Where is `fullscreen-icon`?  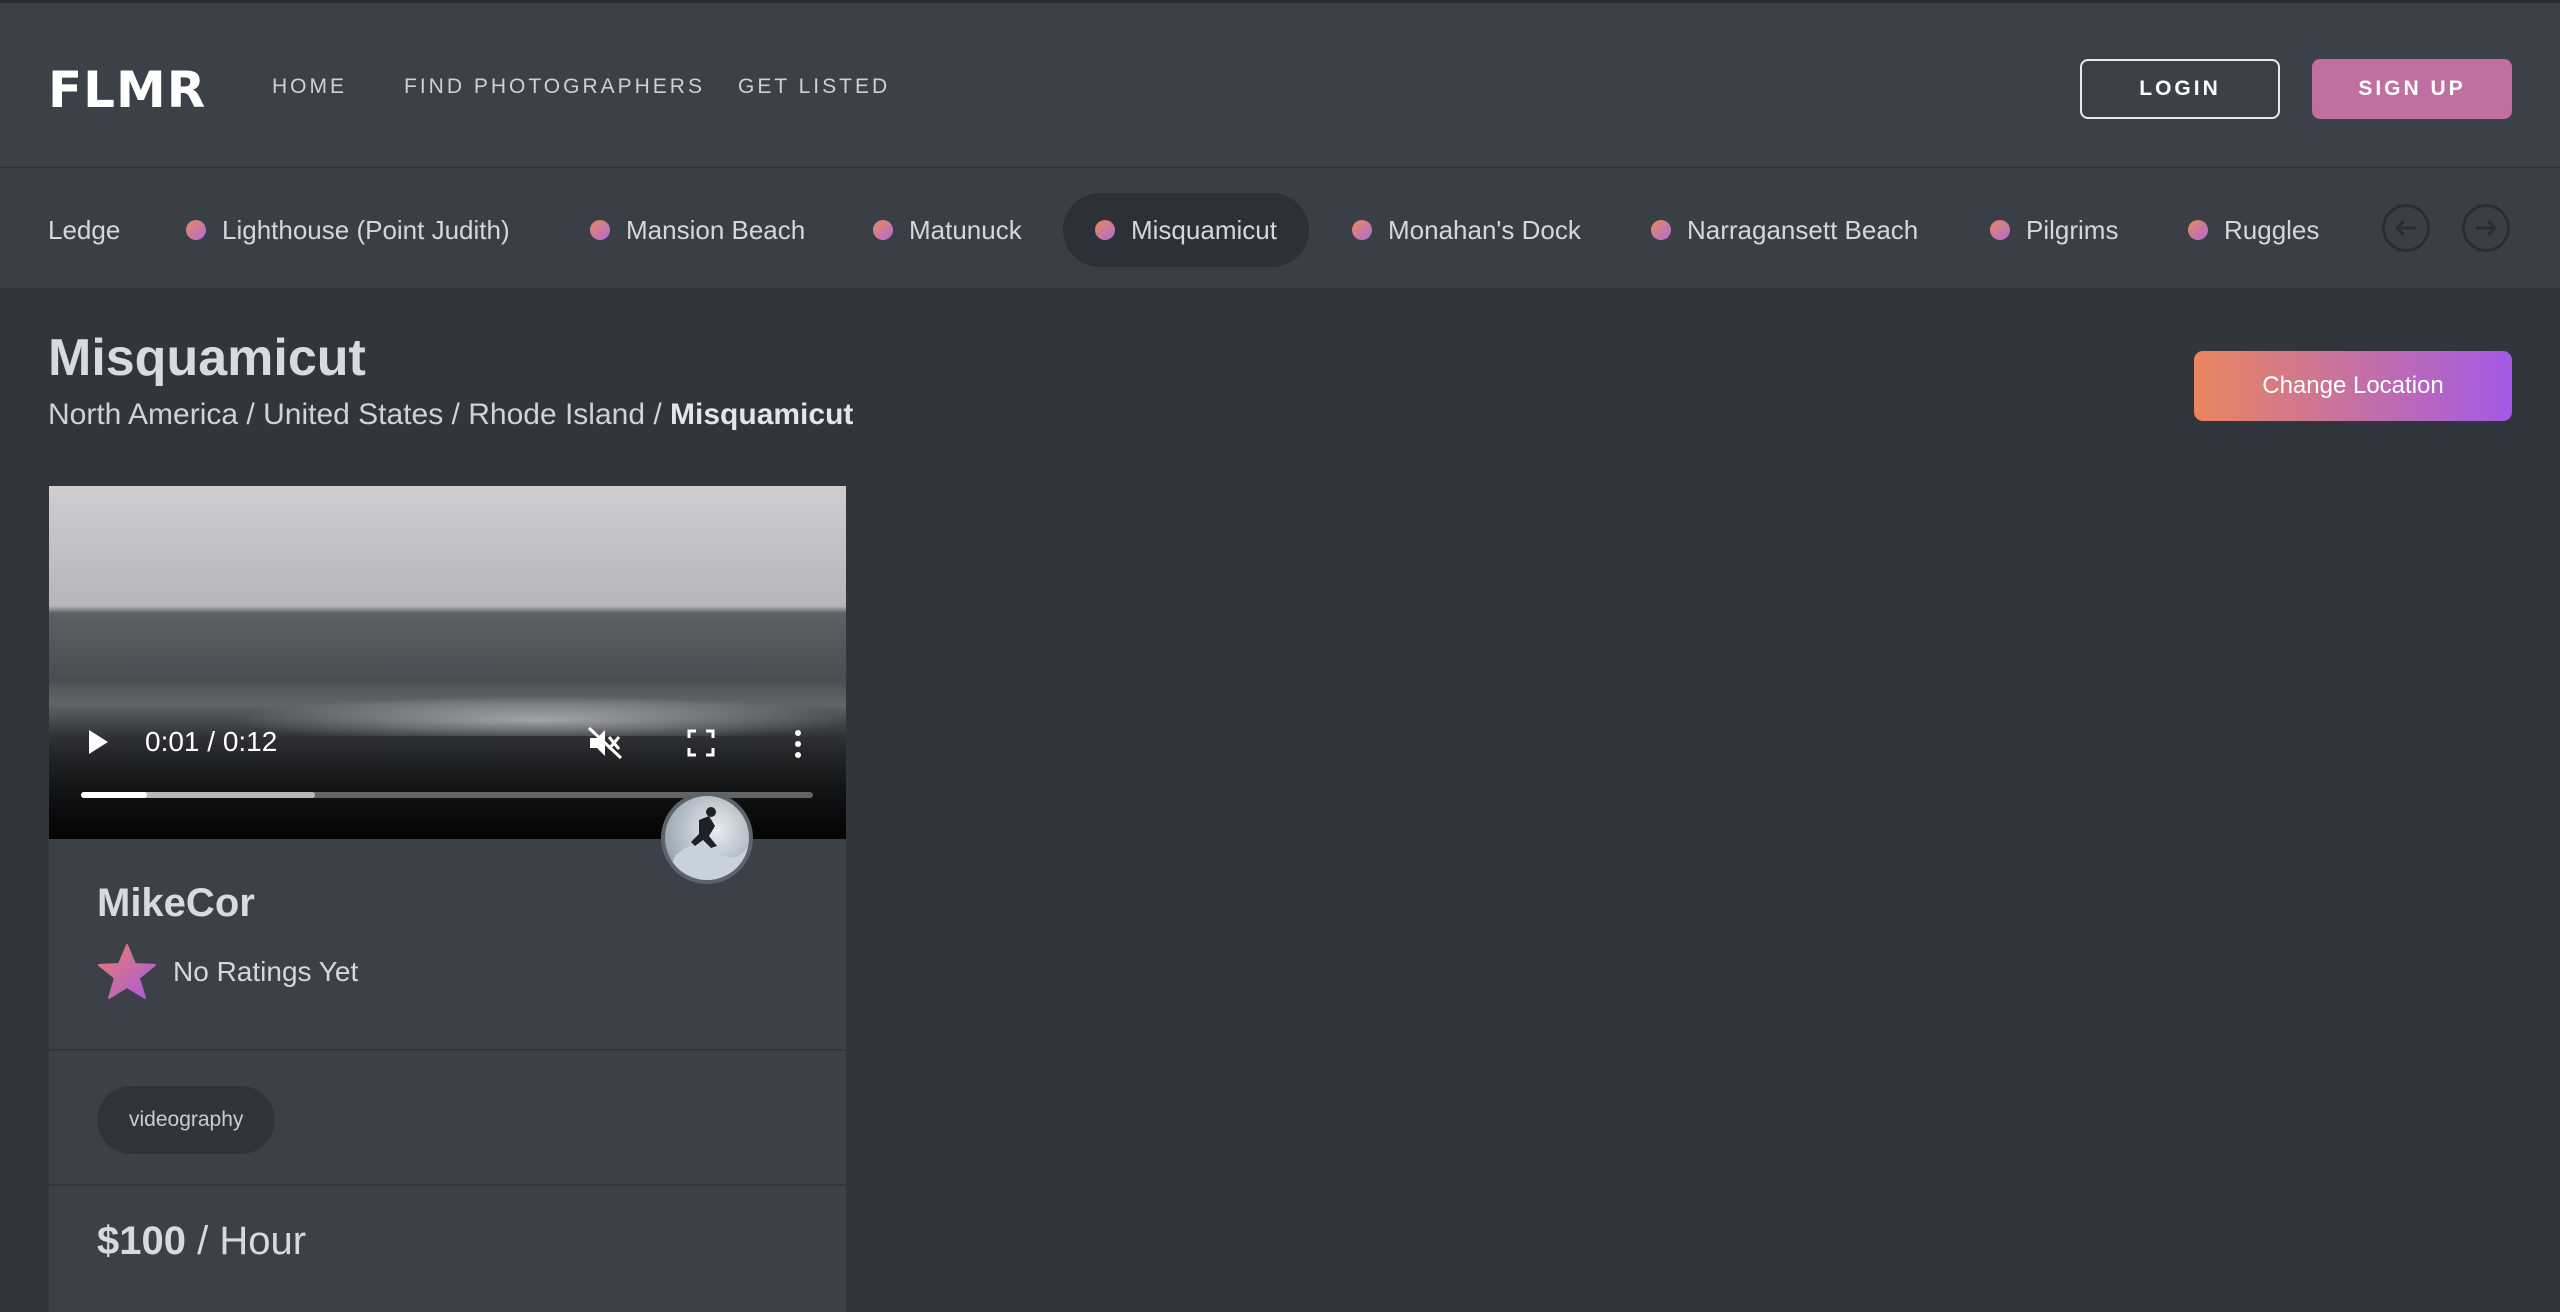
fullscreen-icon is located at coordinates (701, 743).